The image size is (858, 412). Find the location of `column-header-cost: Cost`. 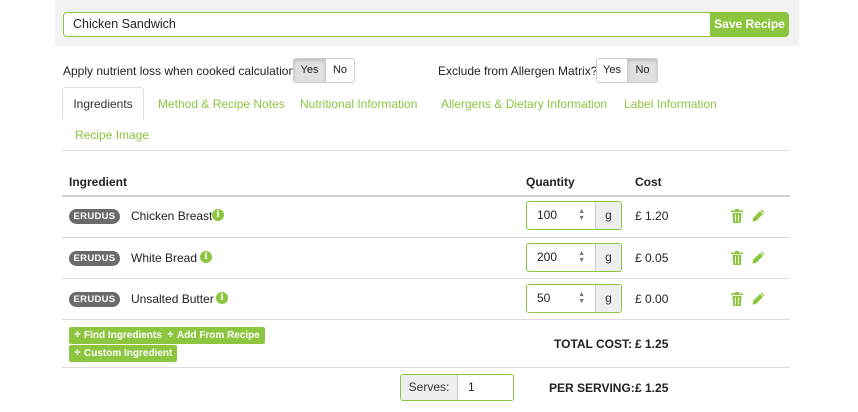

column-header-cost: Cost is located at coordinates (648, 182).